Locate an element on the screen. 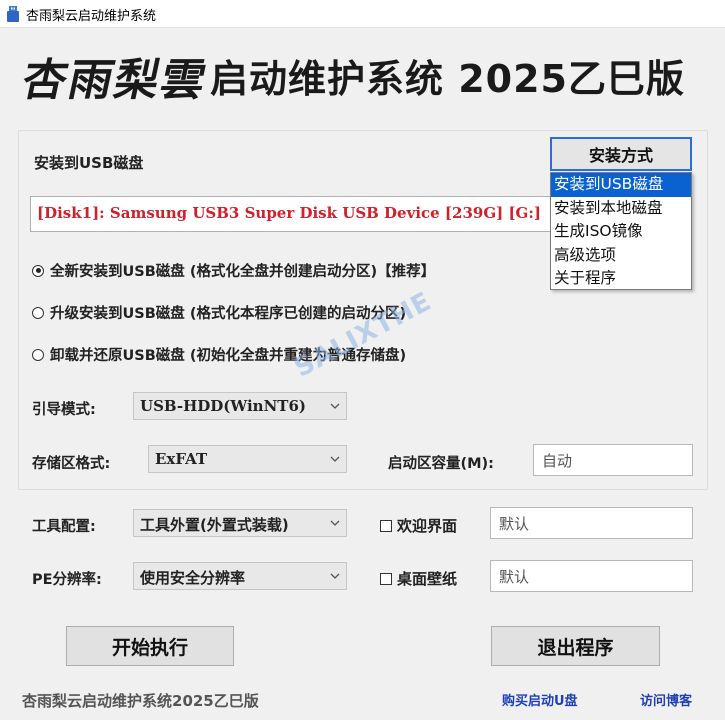 The image size is (725, 720). welcome-input is located at coordinates (591, 523).